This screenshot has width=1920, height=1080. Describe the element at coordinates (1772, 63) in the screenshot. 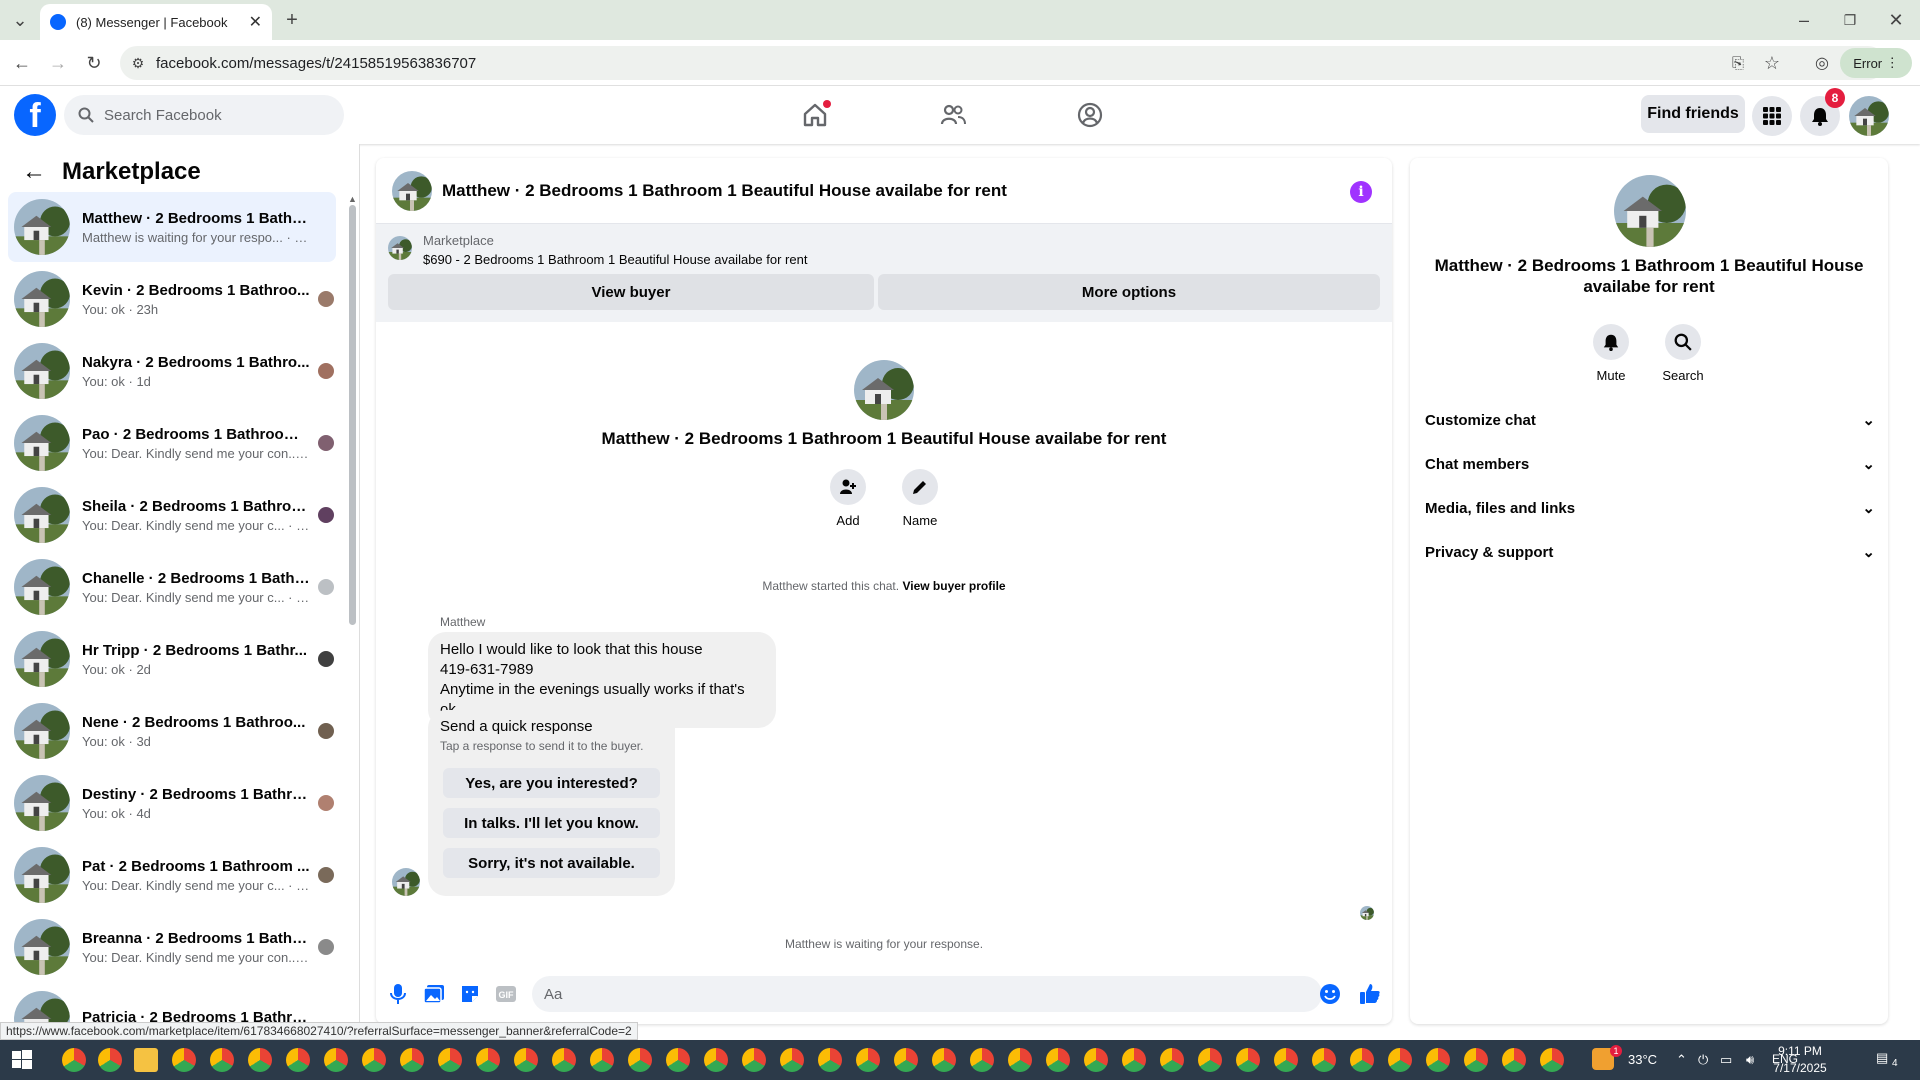

I see `bookmark-star-icon: ☆` at that location.